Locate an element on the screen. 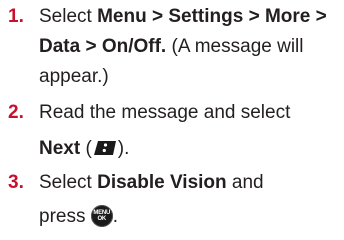 This screenshot has height=240, width=344. step-line: Data > On/Off. (A message will is located at coordinates (189, 47).